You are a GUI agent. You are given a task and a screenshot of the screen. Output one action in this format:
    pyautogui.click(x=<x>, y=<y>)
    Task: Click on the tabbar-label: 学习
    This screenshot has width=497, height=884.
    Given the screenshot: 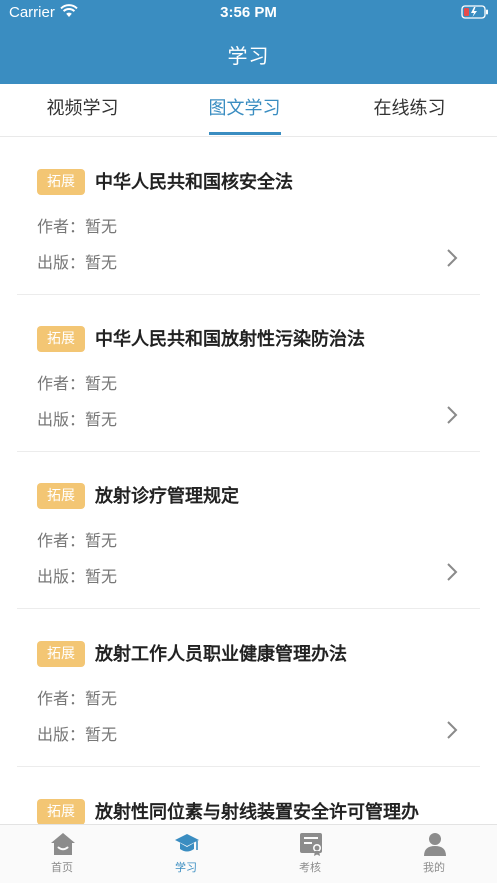 What is the action you would take?
    pyautogui.click(x=186, y=867)
    